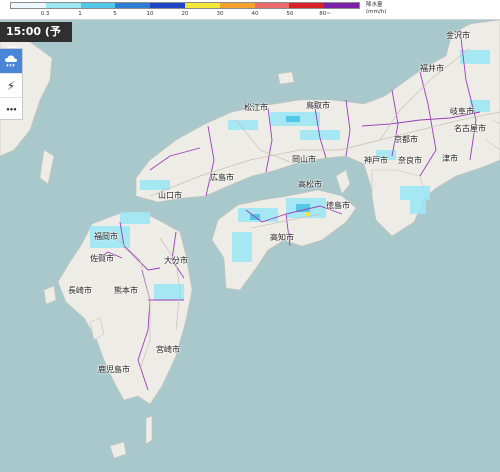 The width and height of the screenshot is (500, 472). What do you see at coordinates (376, 12) in the screenshot?
I see `legend-unit-measure: (mm/h)` at bounding box center [376, 12].